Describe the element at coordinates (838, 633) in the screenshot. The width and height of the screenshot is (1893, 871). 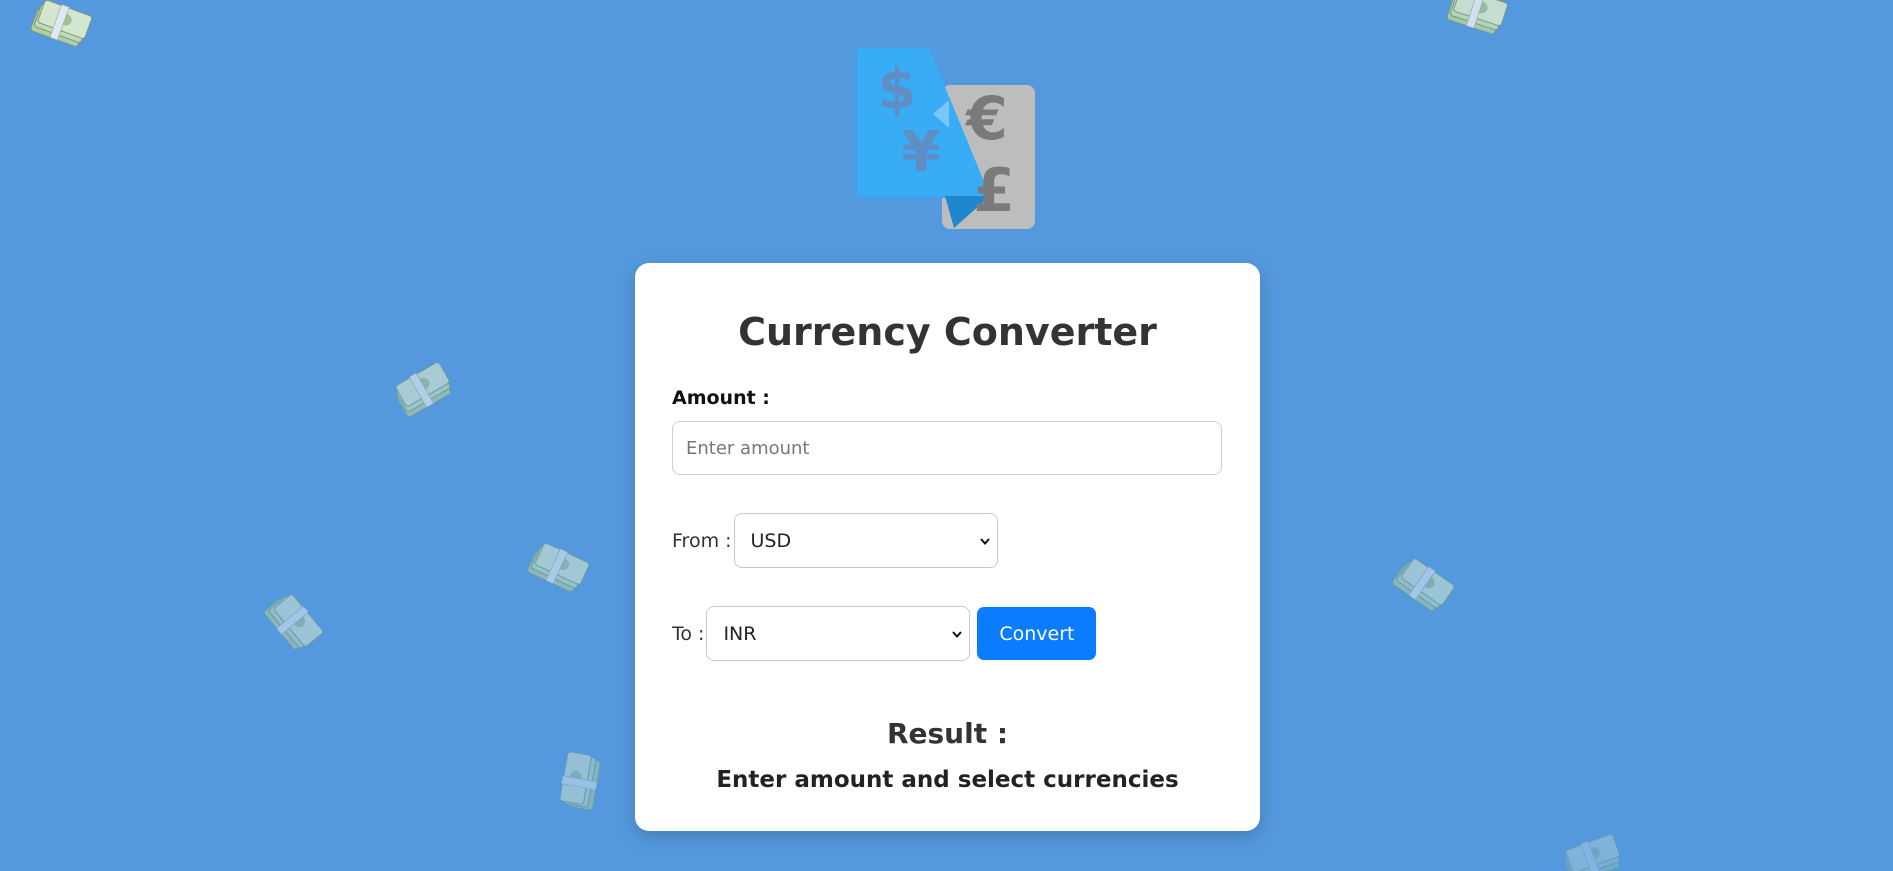
I see `to-currency-select: INR` at that location.